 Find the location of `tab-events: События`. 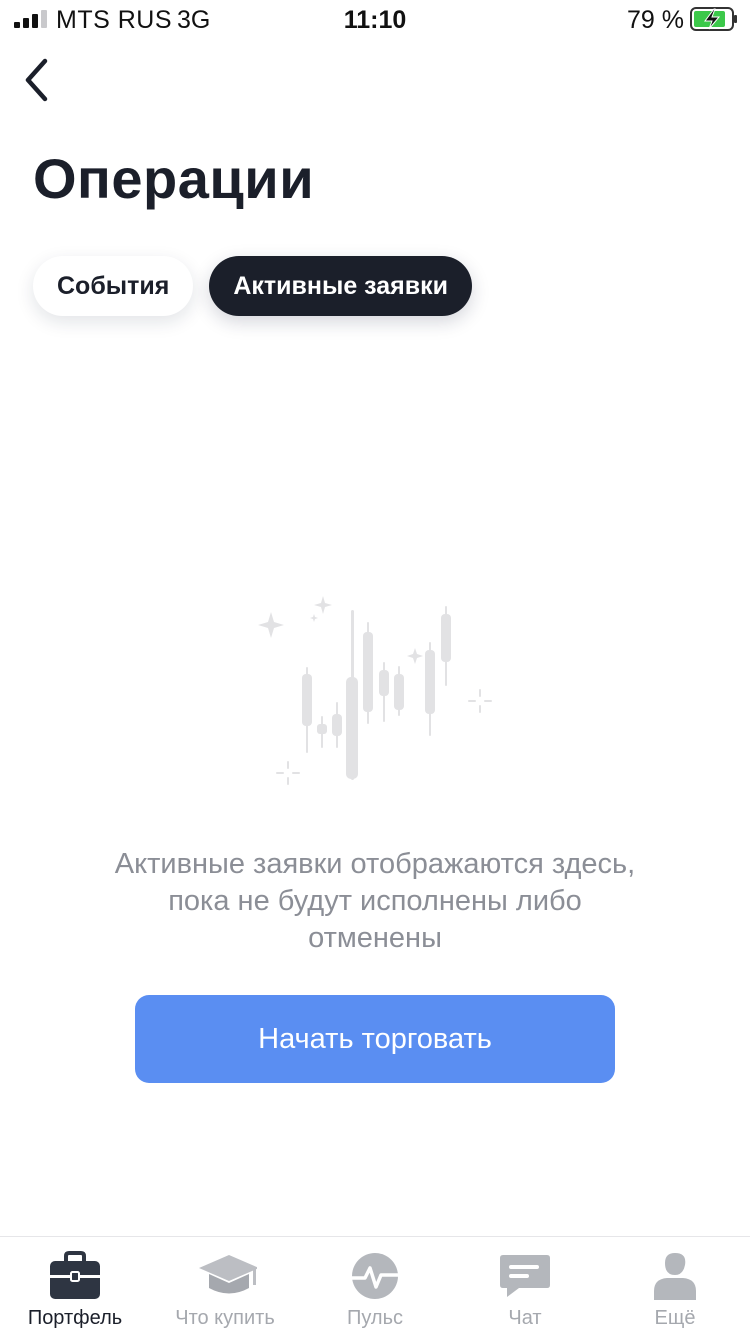

tab-events: События is located at coordinates (113, 286).